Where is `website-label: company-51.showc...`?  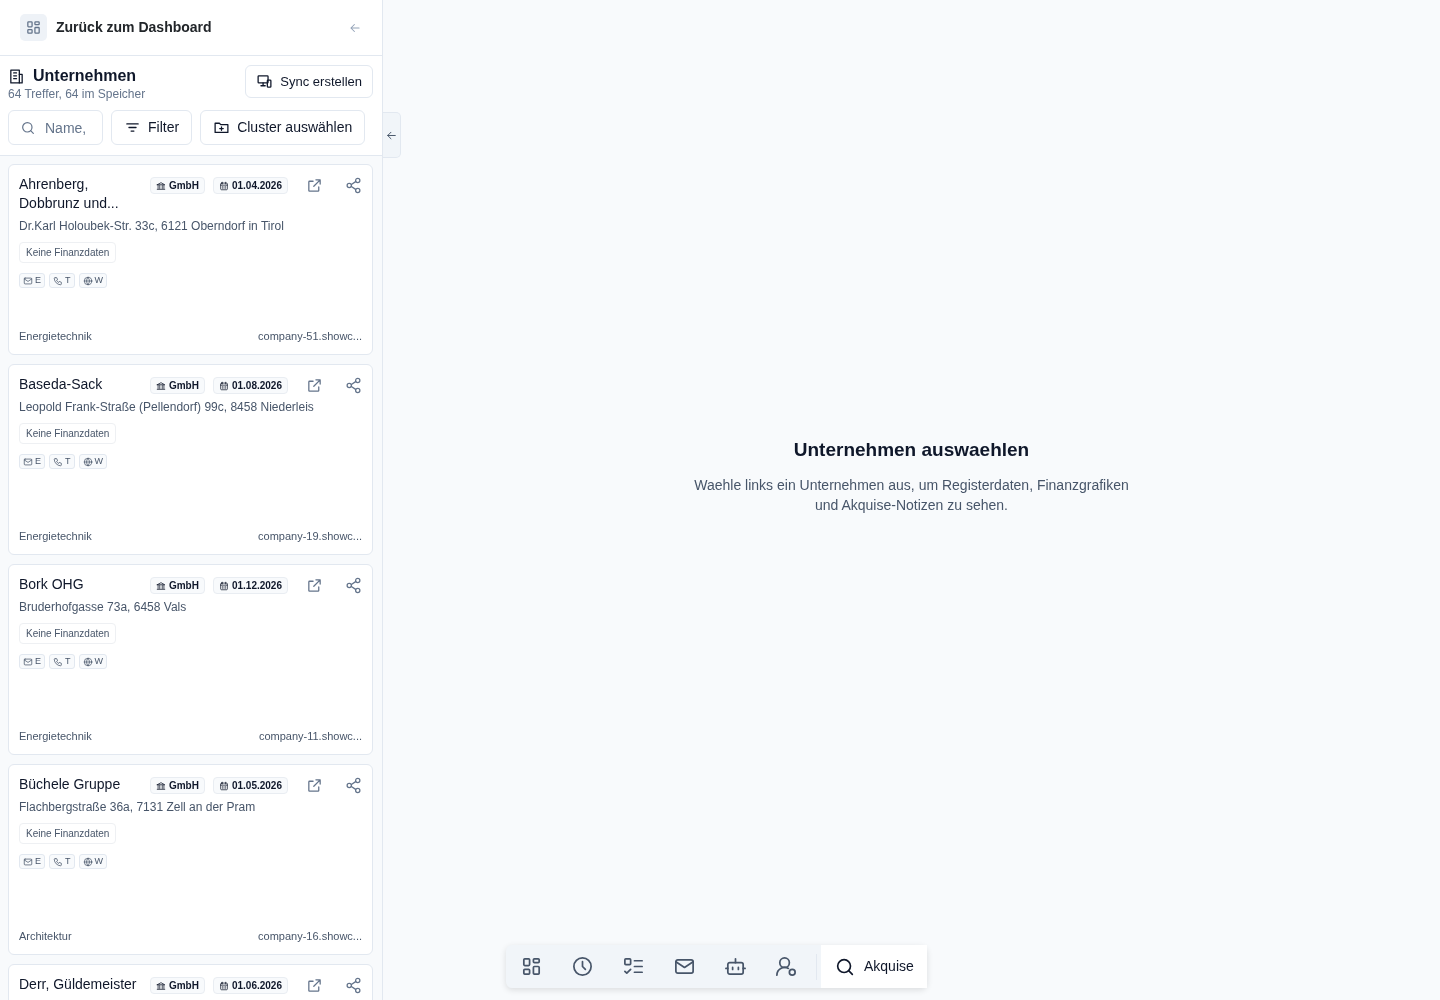
website-label: company-51.showc... is located at coordinates (310, 336).